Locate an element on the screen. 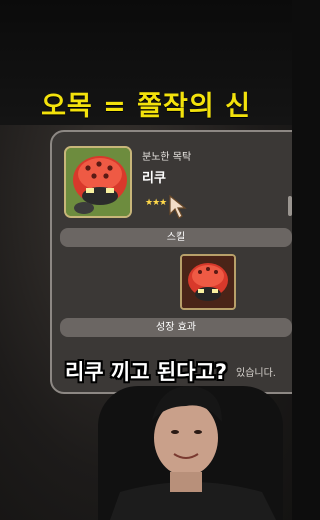  ladybug-portrait-icon is located at coordinates (98, 182).